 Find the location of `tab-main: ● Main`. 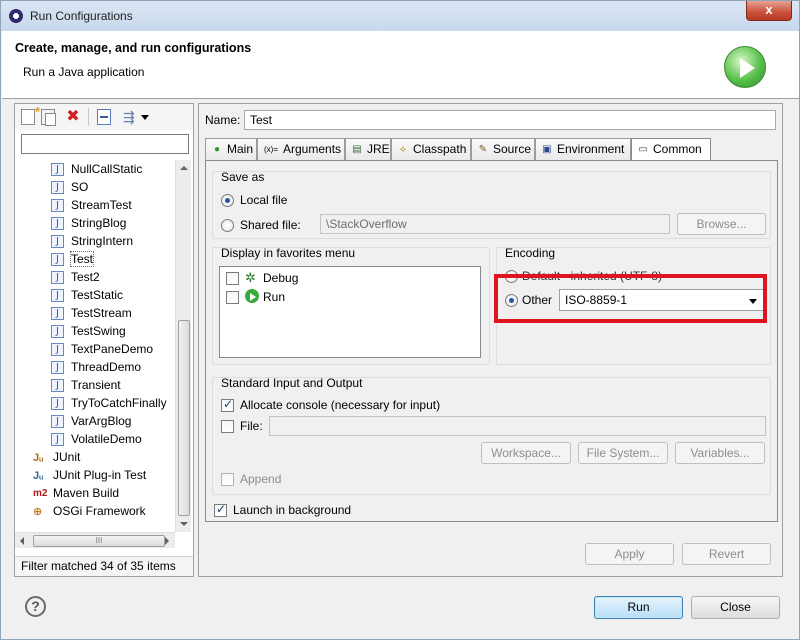

tab-main: ● Main is located at coordinates (231, 149).